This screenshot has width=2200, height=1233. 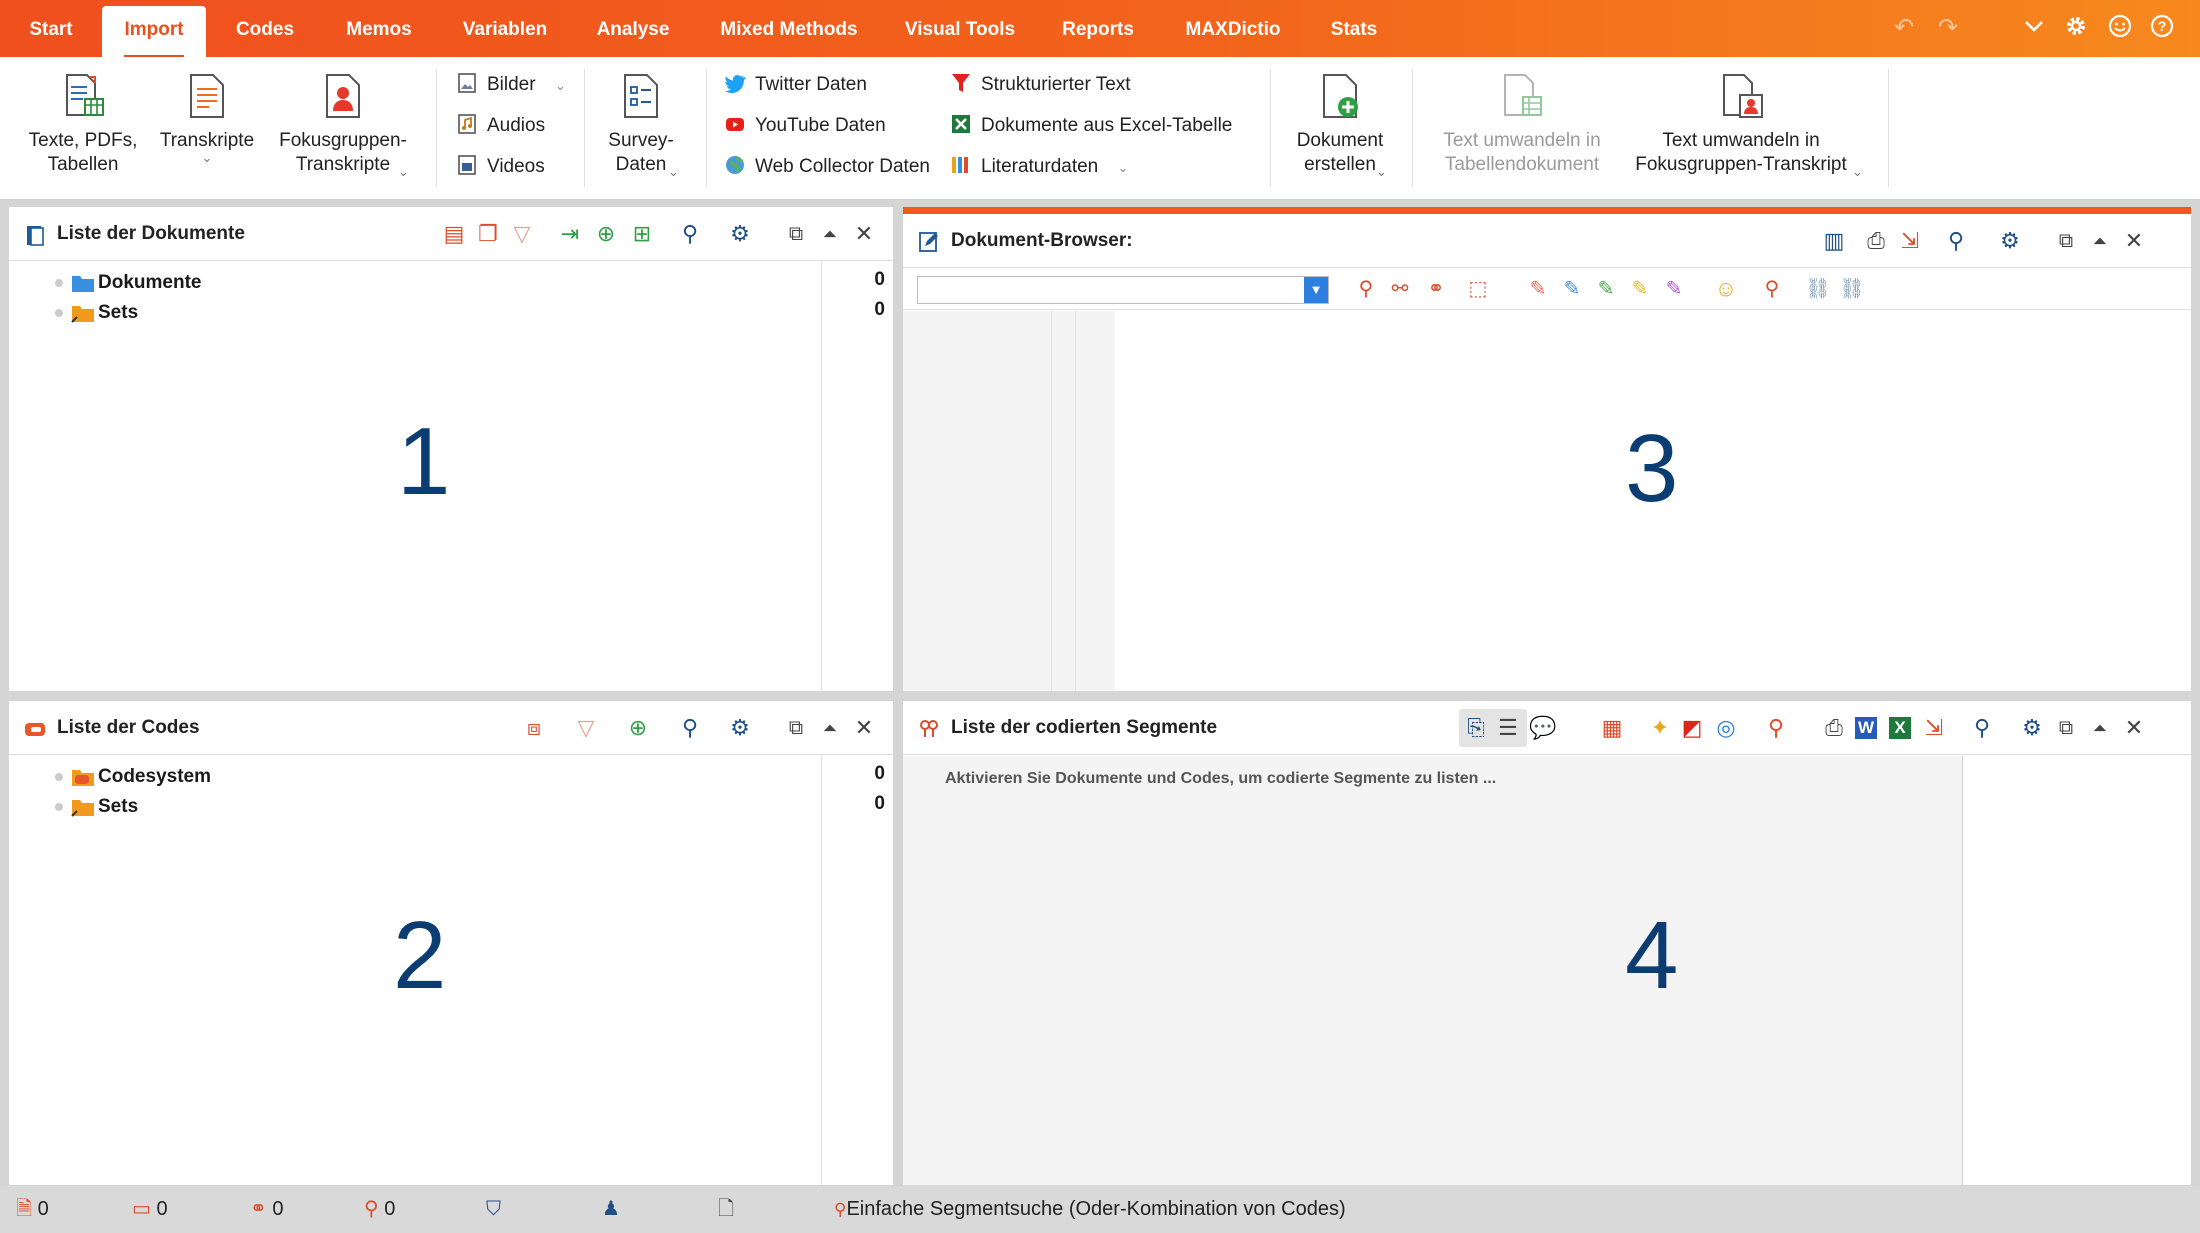 What do you see at coordinates (1508, 728) in the screenshot?
I see `list-view-icon: ☰` at bounding box center [1508, 728].